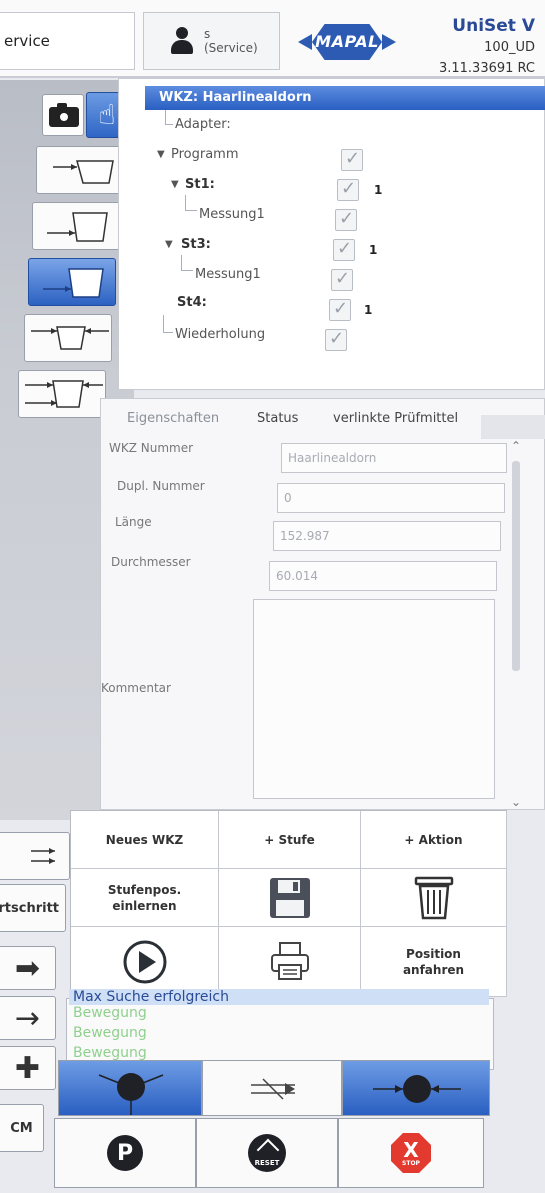  Describe the element at coordinates (516, 566) in the screenshot. I see `scroll-thumb` at that location.